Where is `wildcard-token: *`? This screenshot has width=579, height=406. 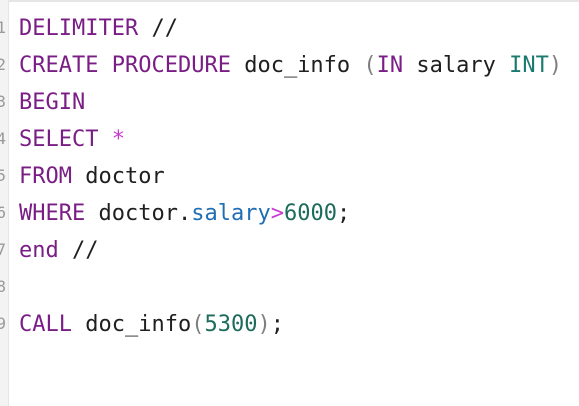
wildcard-token: * is located at coordinates (118, 139).